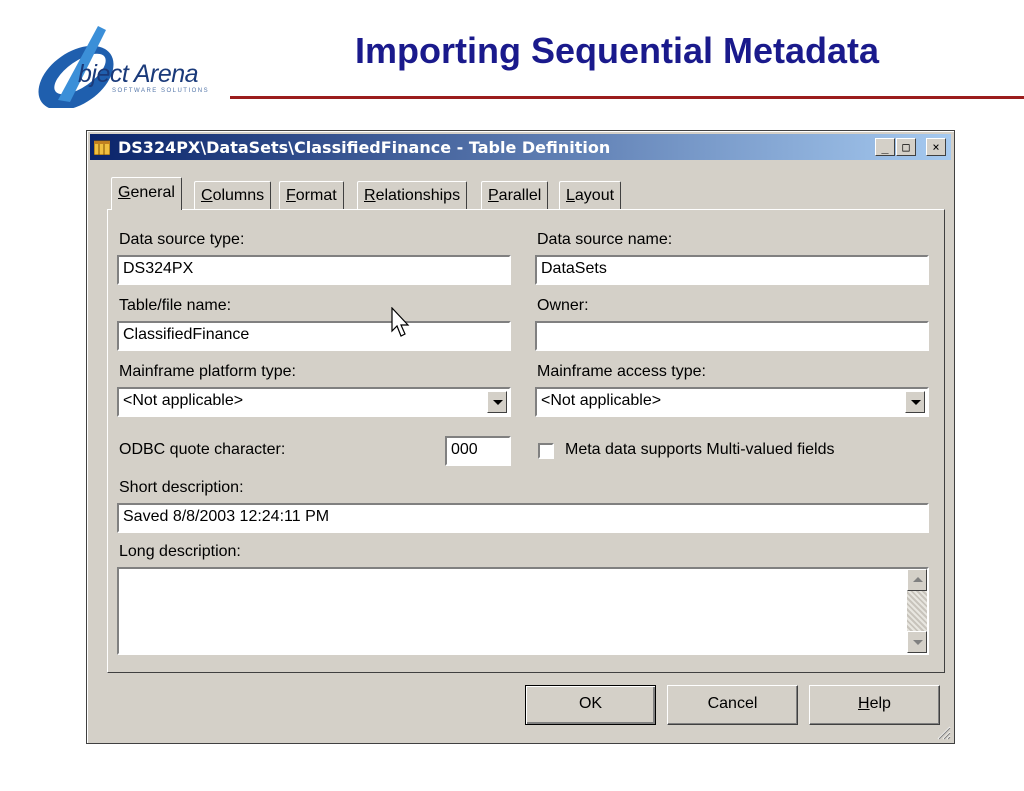  I want to click on short-description-label: Short description:, so click(181, 487).